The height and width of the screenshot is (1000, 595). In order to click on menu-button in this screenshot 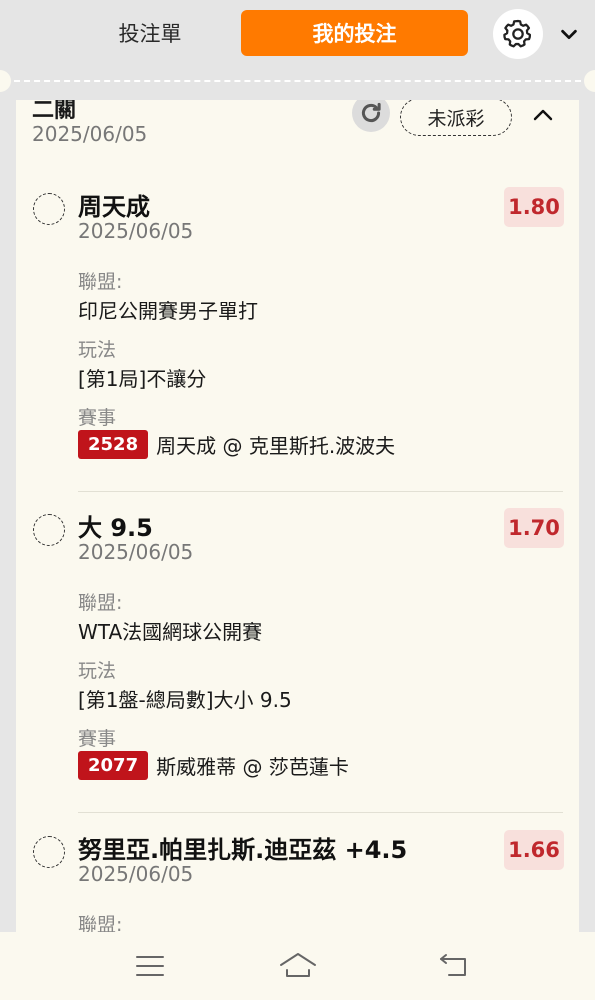, I will do `click(150, 966)`.